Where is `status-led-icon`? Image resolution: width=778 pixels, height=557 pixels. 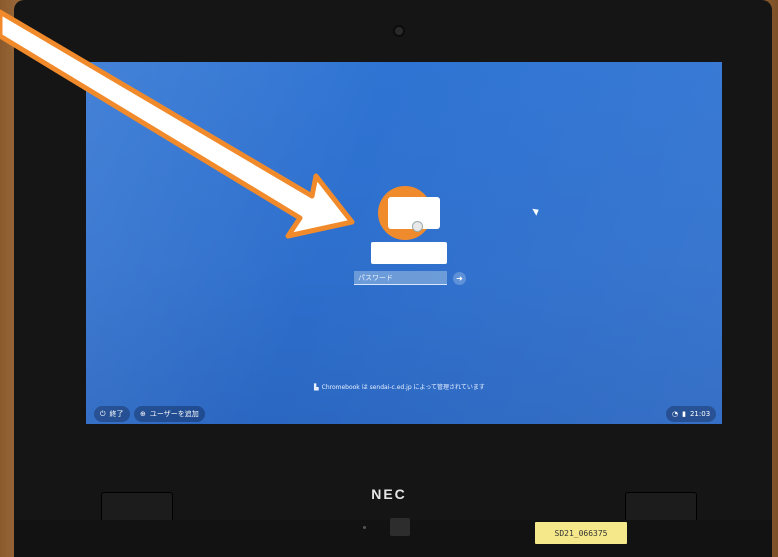
status-led-icon is located at coordinates (364, 527).